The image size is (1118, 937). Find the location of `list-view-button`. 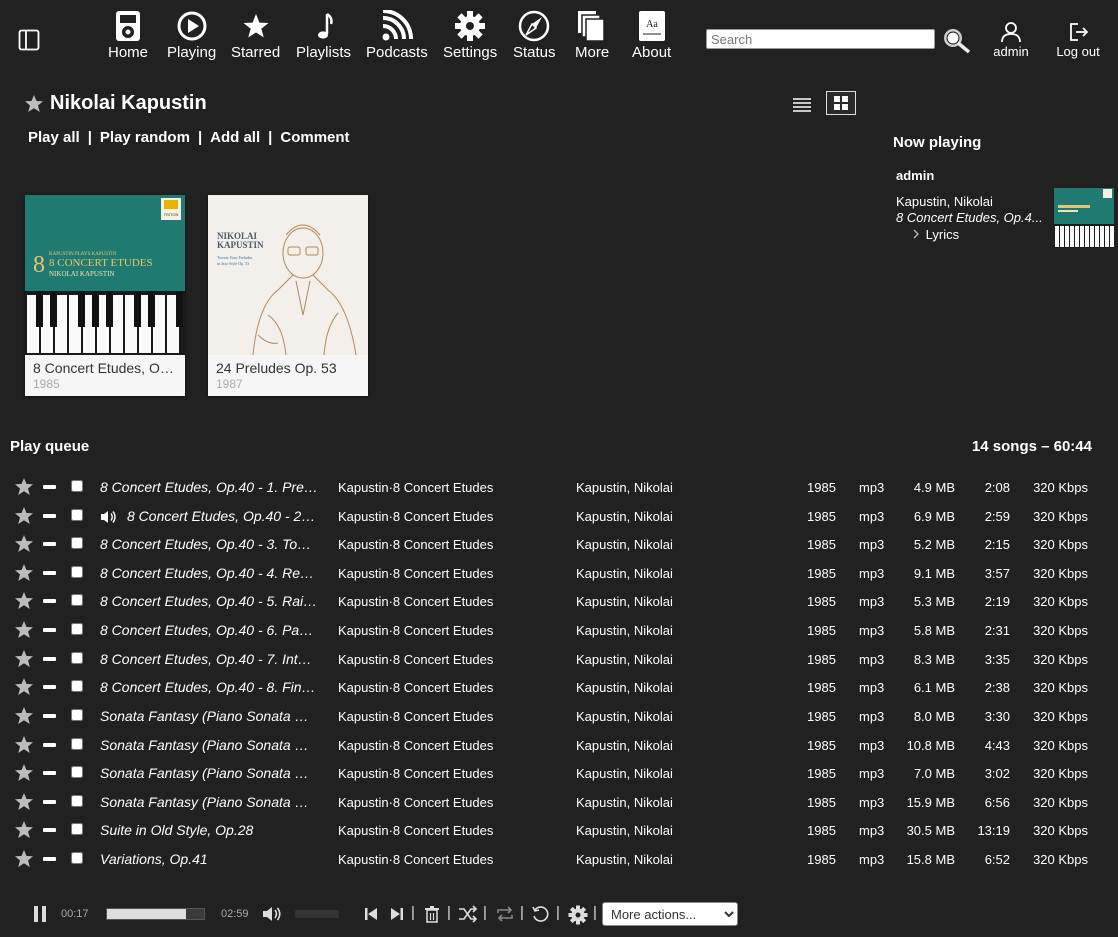

list-view-button is located at coordinates (803, 104).